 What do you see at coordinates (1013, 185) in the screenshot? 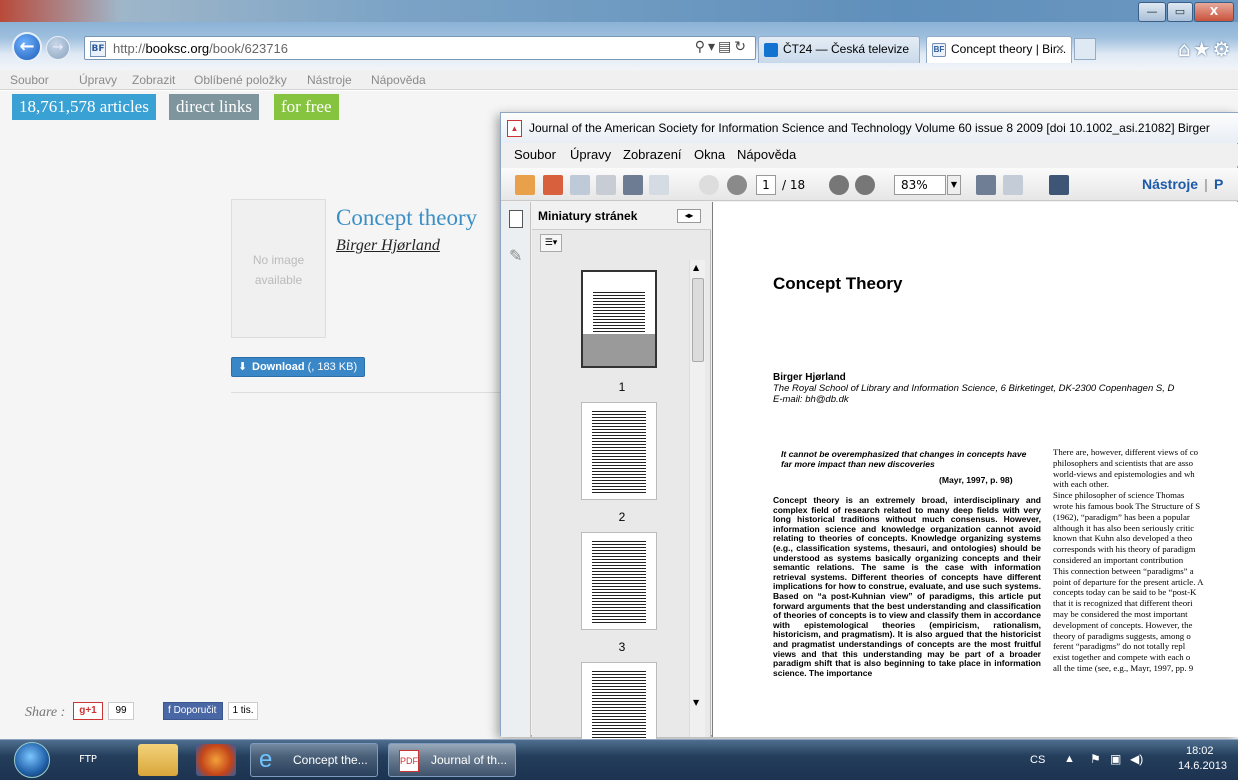
I see `fit-width-icon` at bounding box center [1013, 185].